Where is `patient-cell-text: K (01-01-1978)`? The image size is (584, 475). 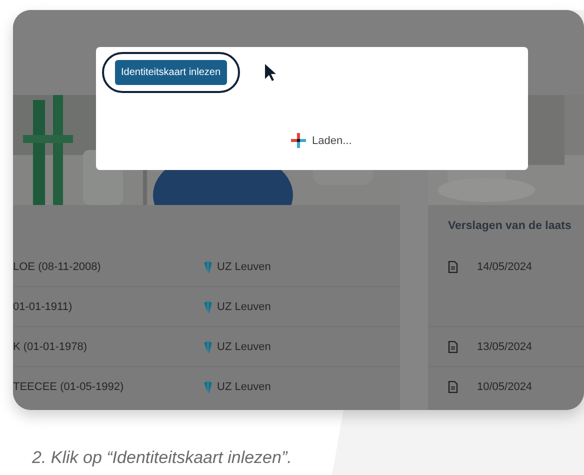
patient-cell-text: K (01-01-1978) is located at coordinates (50, 346).